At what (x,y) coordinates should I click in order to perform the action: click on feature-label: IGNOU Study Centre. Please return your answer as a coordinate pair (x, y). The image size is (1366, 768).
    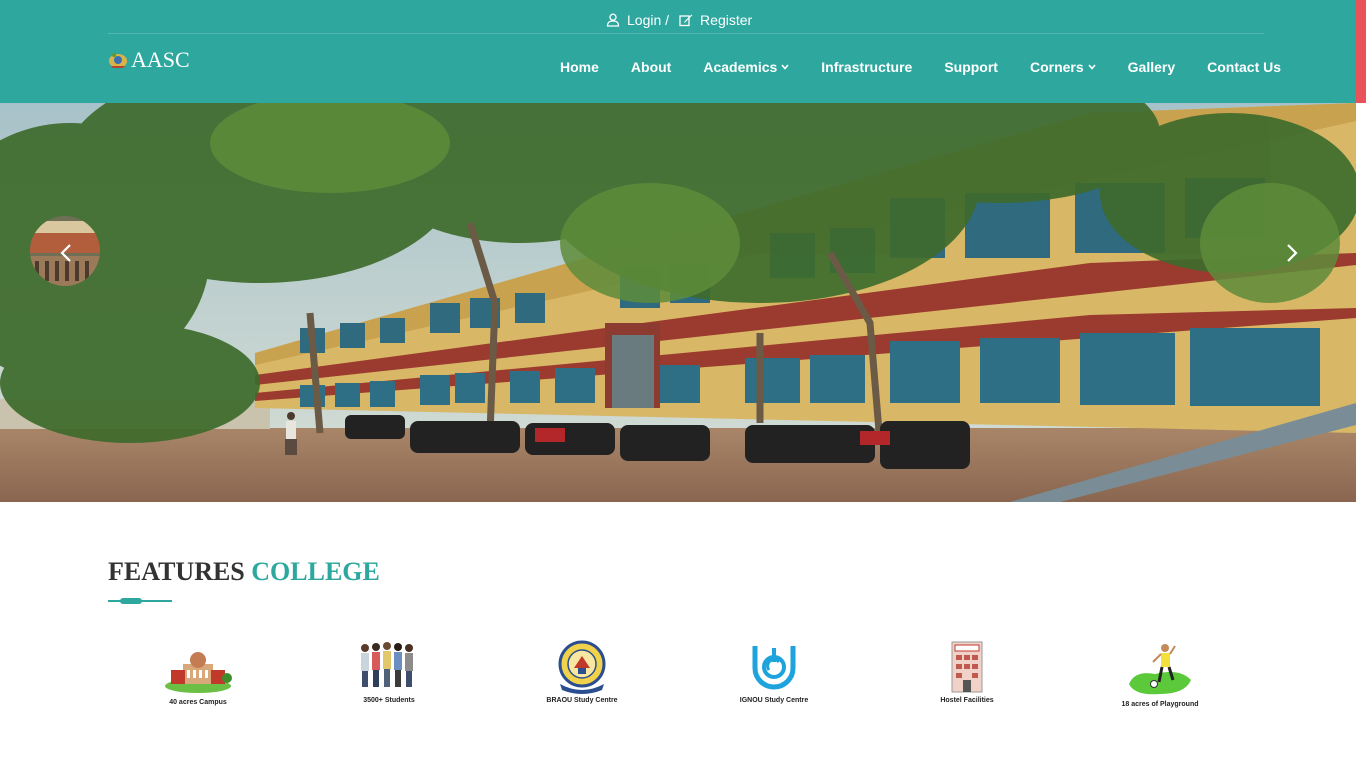
    Looking at the image, I should click on (774, 700).